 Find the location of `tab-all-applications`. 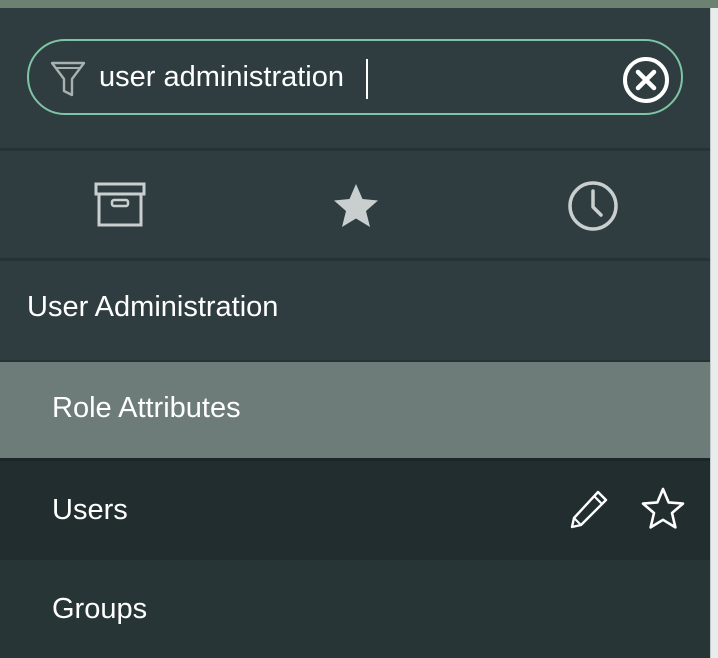

tab-all-applications is located at coordinates (118, 204).